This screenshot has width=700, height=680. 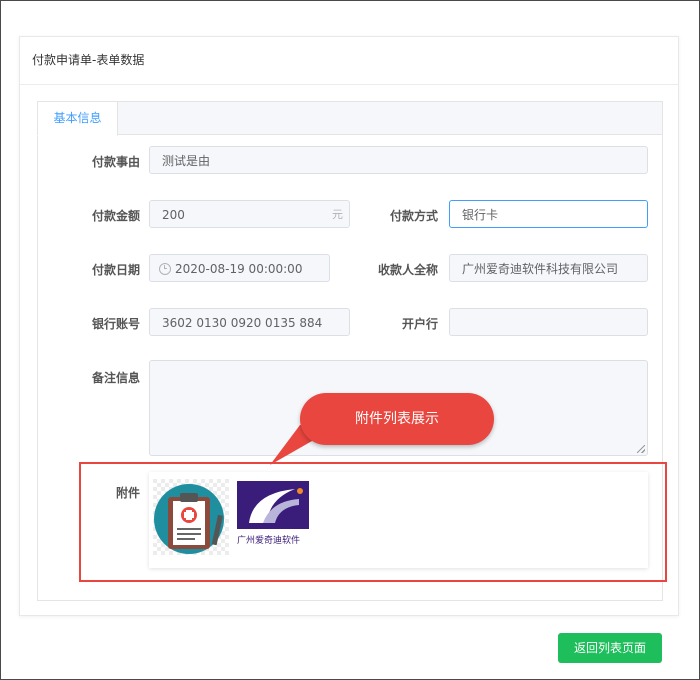 What do you see at coordinates (407, 270) in the screenshot?
I see `payee-label: 收款人全称` at bounding box center [407, 270].